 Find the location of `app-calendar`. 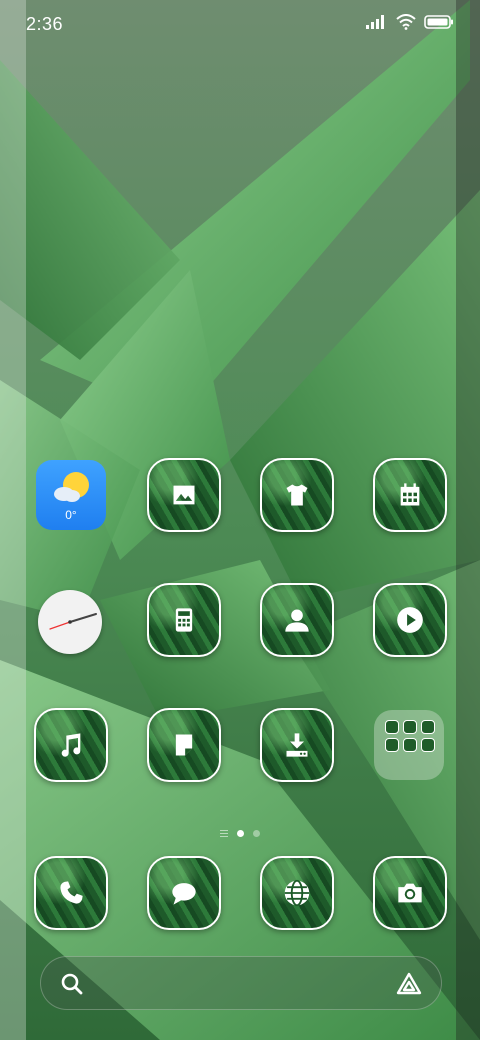

app-calendar is located at coordinates (410, 495).